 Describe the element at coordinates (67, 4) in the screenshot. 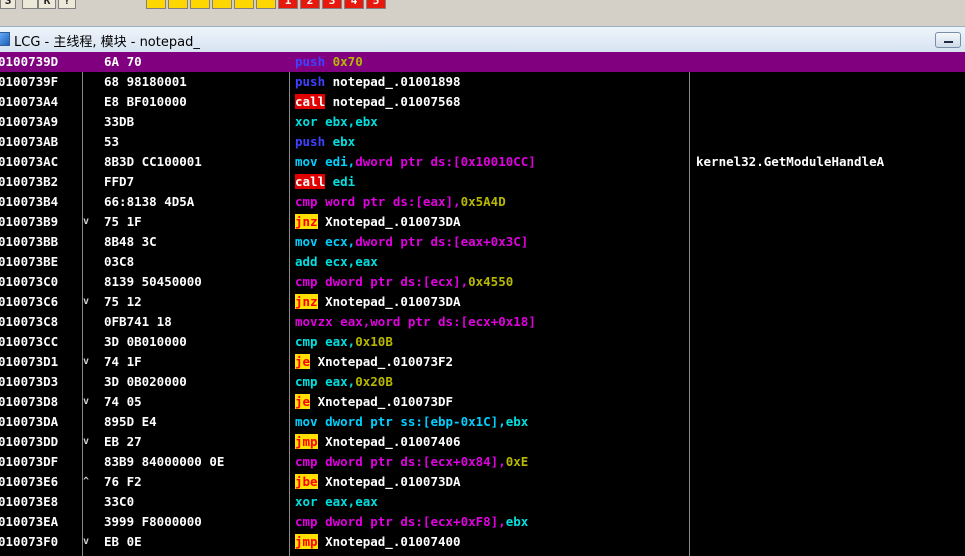

I see `toolbar-button: ?` at that location.